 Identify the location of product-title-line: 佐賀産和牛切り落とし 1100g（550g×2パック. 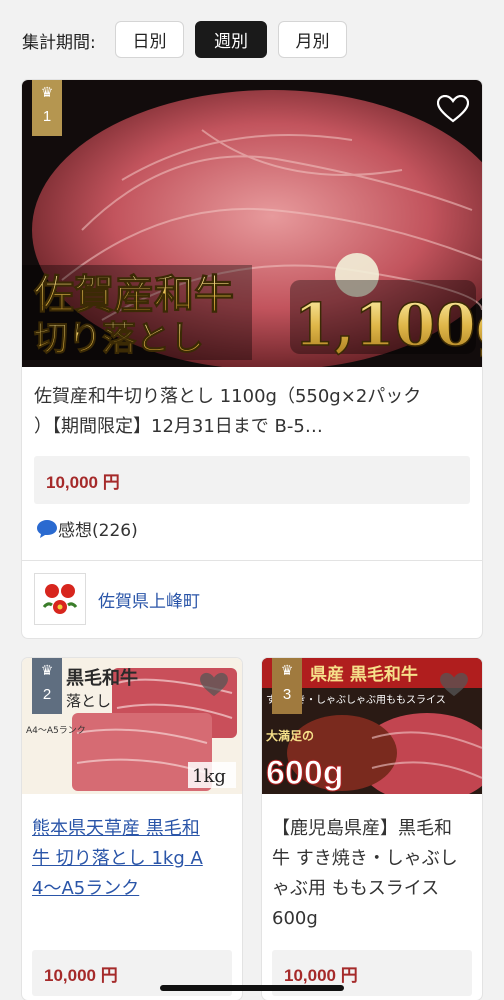
(228, 396).